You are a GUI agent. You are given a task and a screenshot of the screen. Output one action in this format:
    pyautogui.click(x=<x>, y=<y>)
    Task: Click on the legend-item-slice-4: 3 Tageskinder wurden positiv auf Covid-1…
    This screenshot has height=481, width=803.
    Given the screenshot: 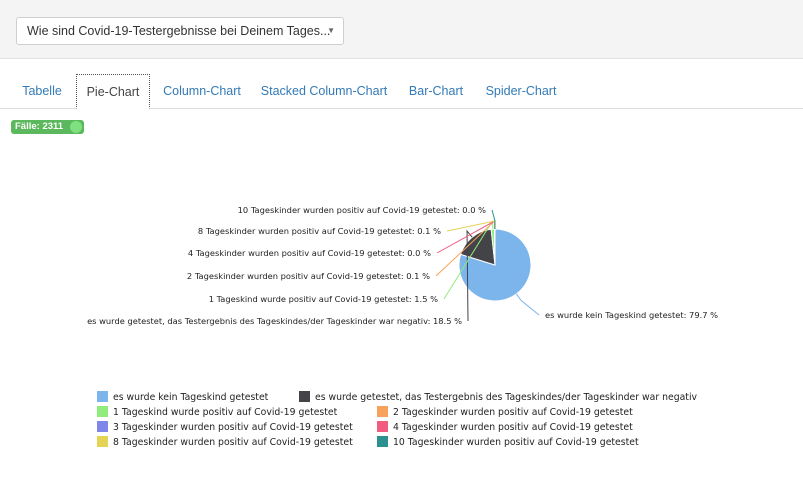 What is the action you would take?
    pyautogui.click(x=225, y=427)
    